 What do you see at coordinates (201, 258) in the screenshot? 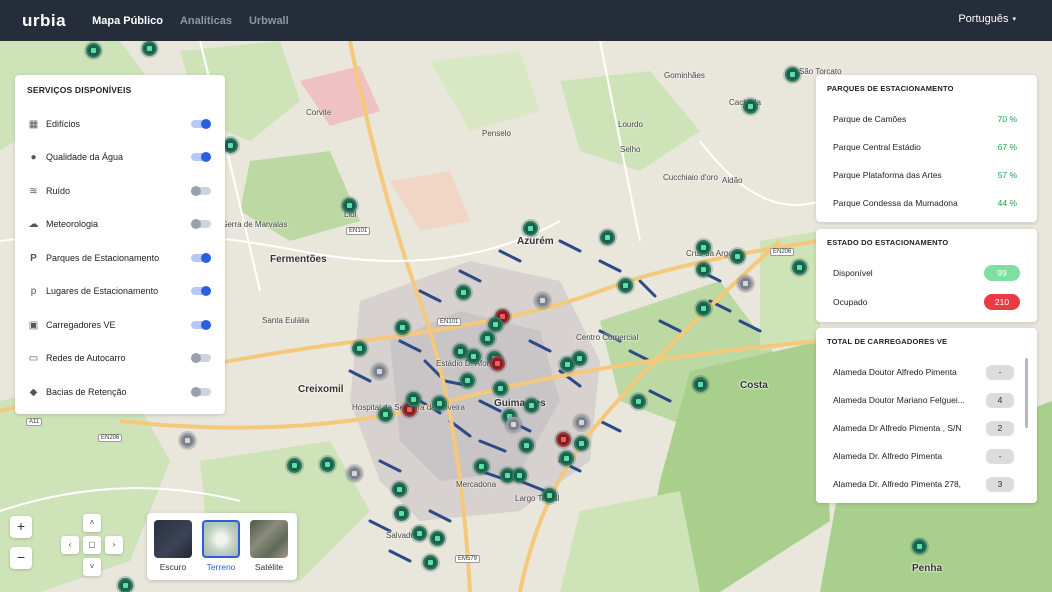
I see `toggle-parques` at bounding box center [201, 258].